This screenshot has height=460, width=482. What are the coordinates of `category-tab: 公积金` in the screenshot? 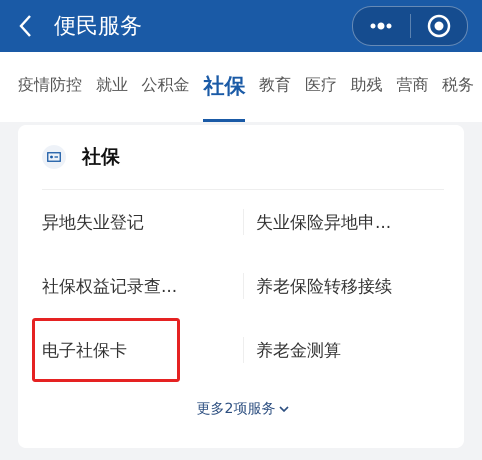 It's located at (166, 87).